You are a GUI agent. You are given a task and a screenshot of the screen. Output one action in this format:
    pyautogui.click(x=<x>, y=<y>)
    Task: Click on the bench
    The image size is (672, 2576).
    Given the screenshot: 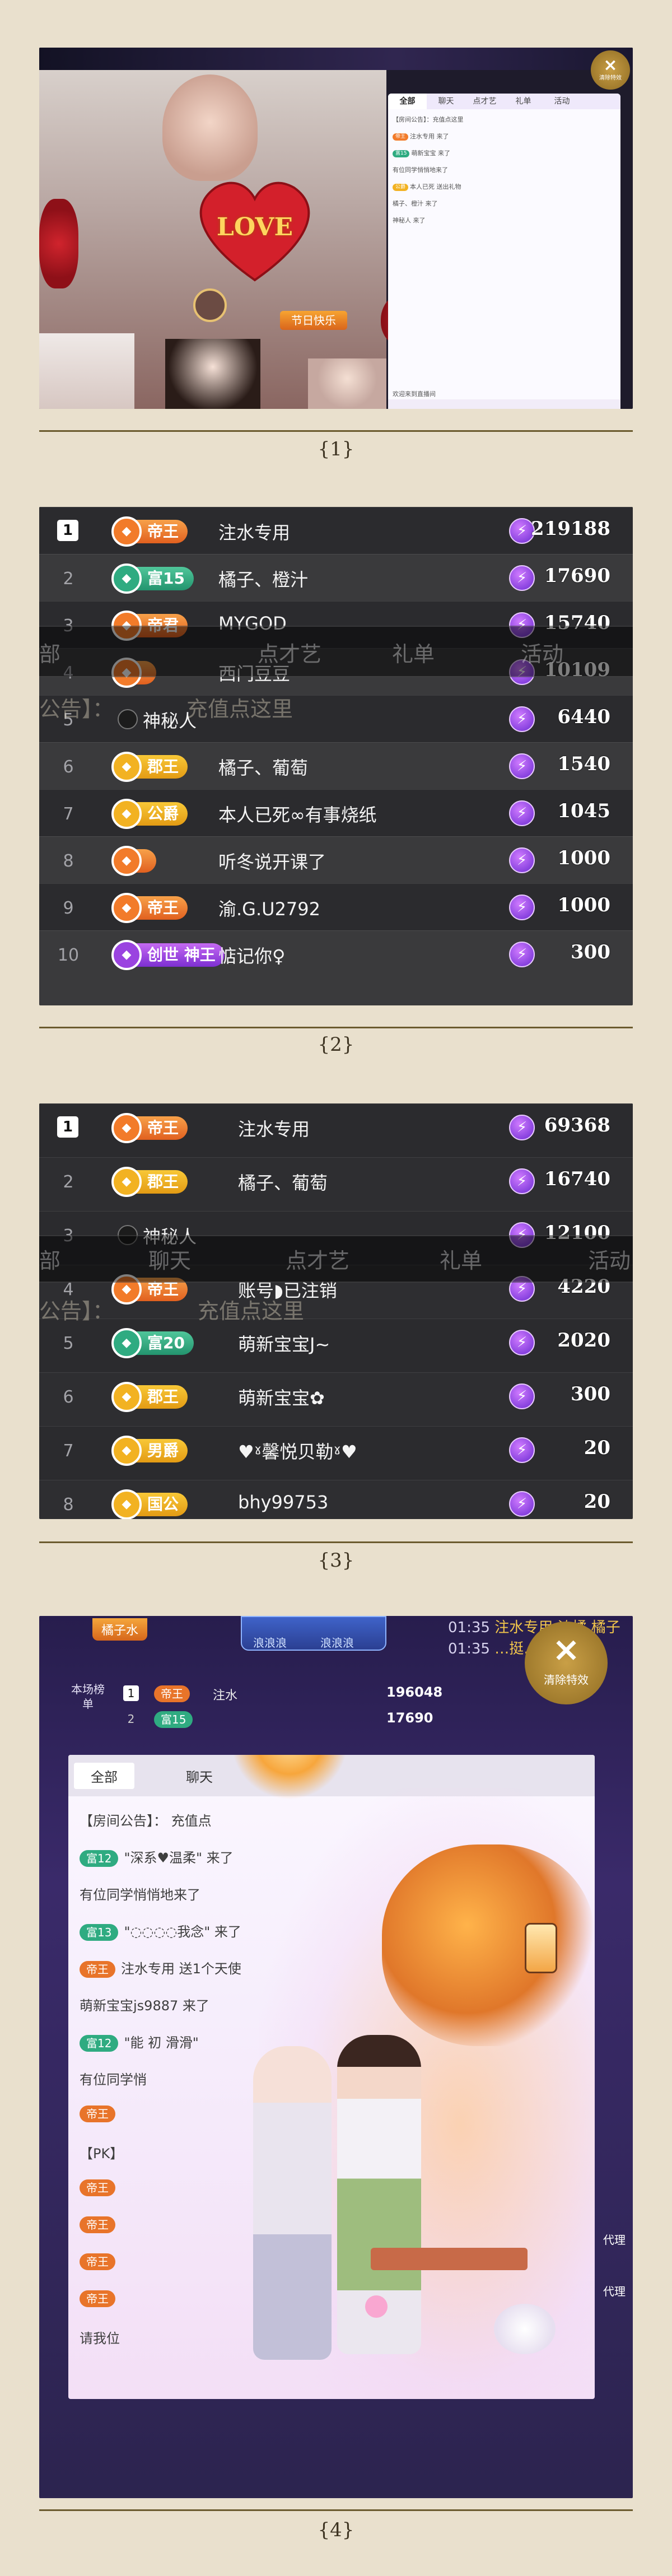 What is the action you would take?
    pyautogui.click(x=450, y=2259)
    